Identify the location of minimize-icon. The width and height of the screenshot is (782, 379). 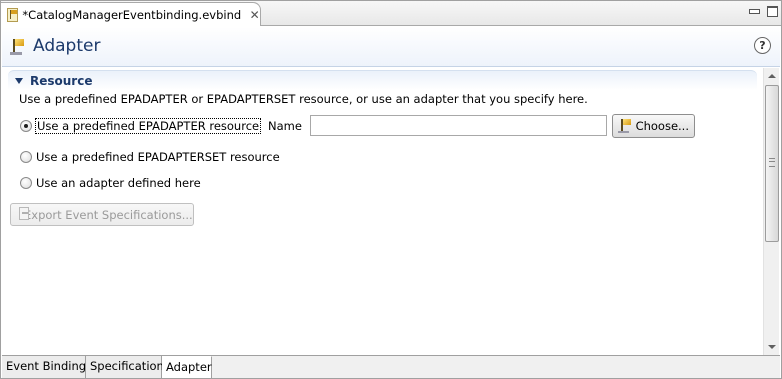
(754, 11).